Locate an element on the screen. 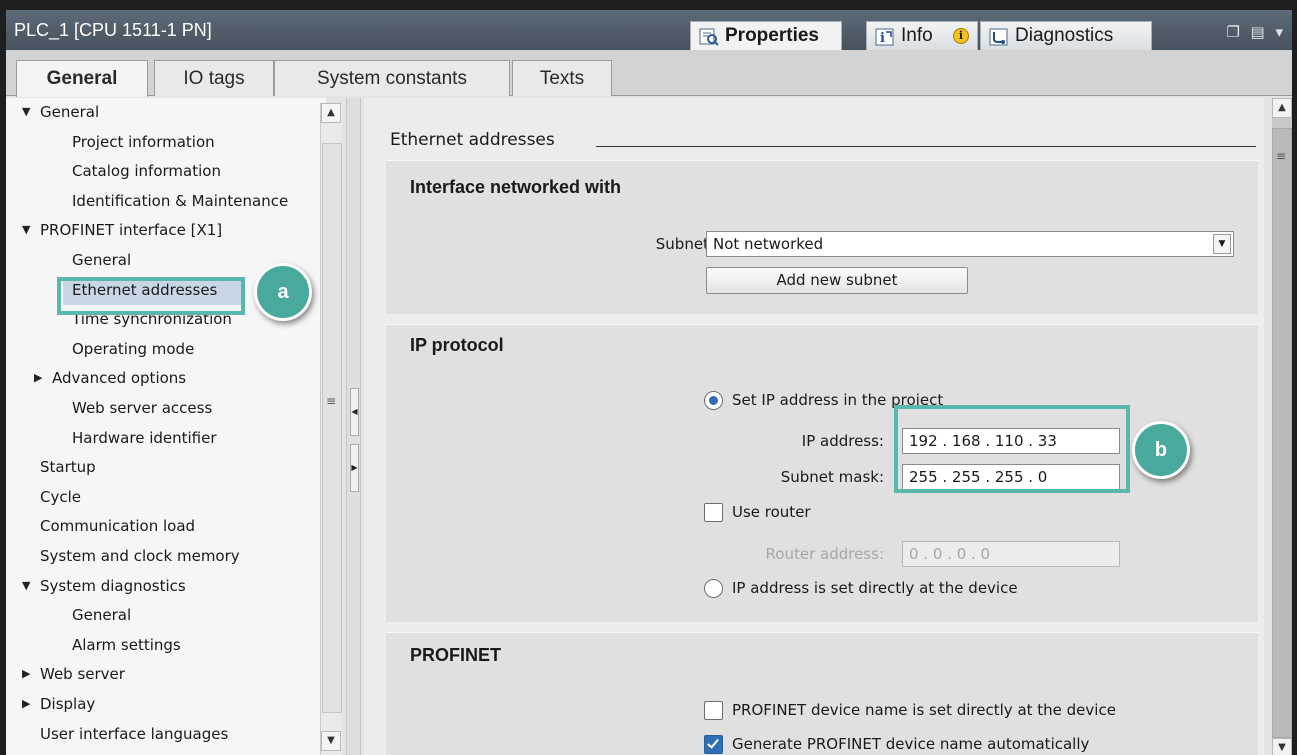 Image resolution: width=1297 pixels, height=755 pixels. tree-scrollbar: ▲ ≡ ▼ is located at coordinates (331, 429).